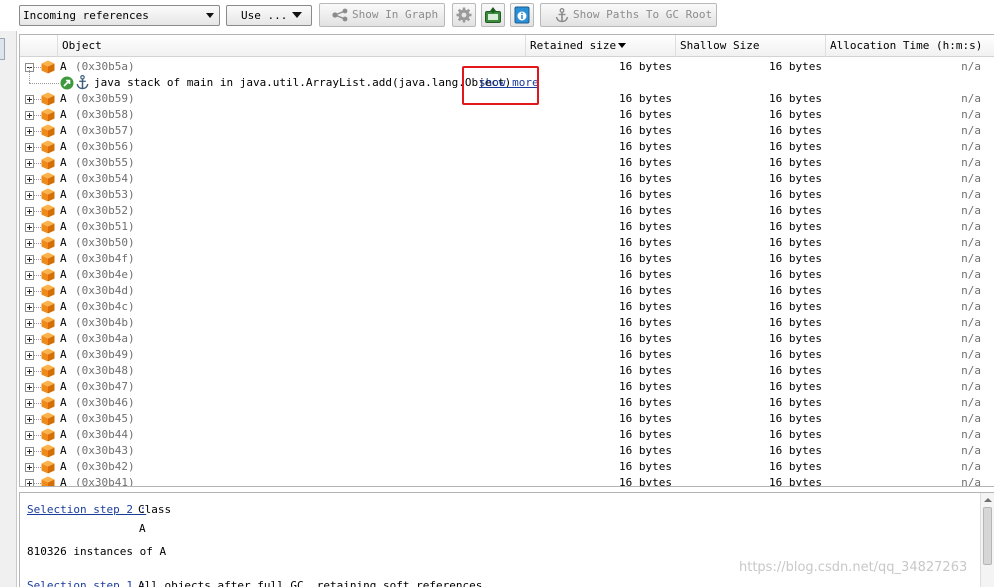 The width and height of the screenshot is (994, 587). I want to click on table-row: A (0x30b4f) 16 bytes 16 bytes n/a, so click(507, 259).